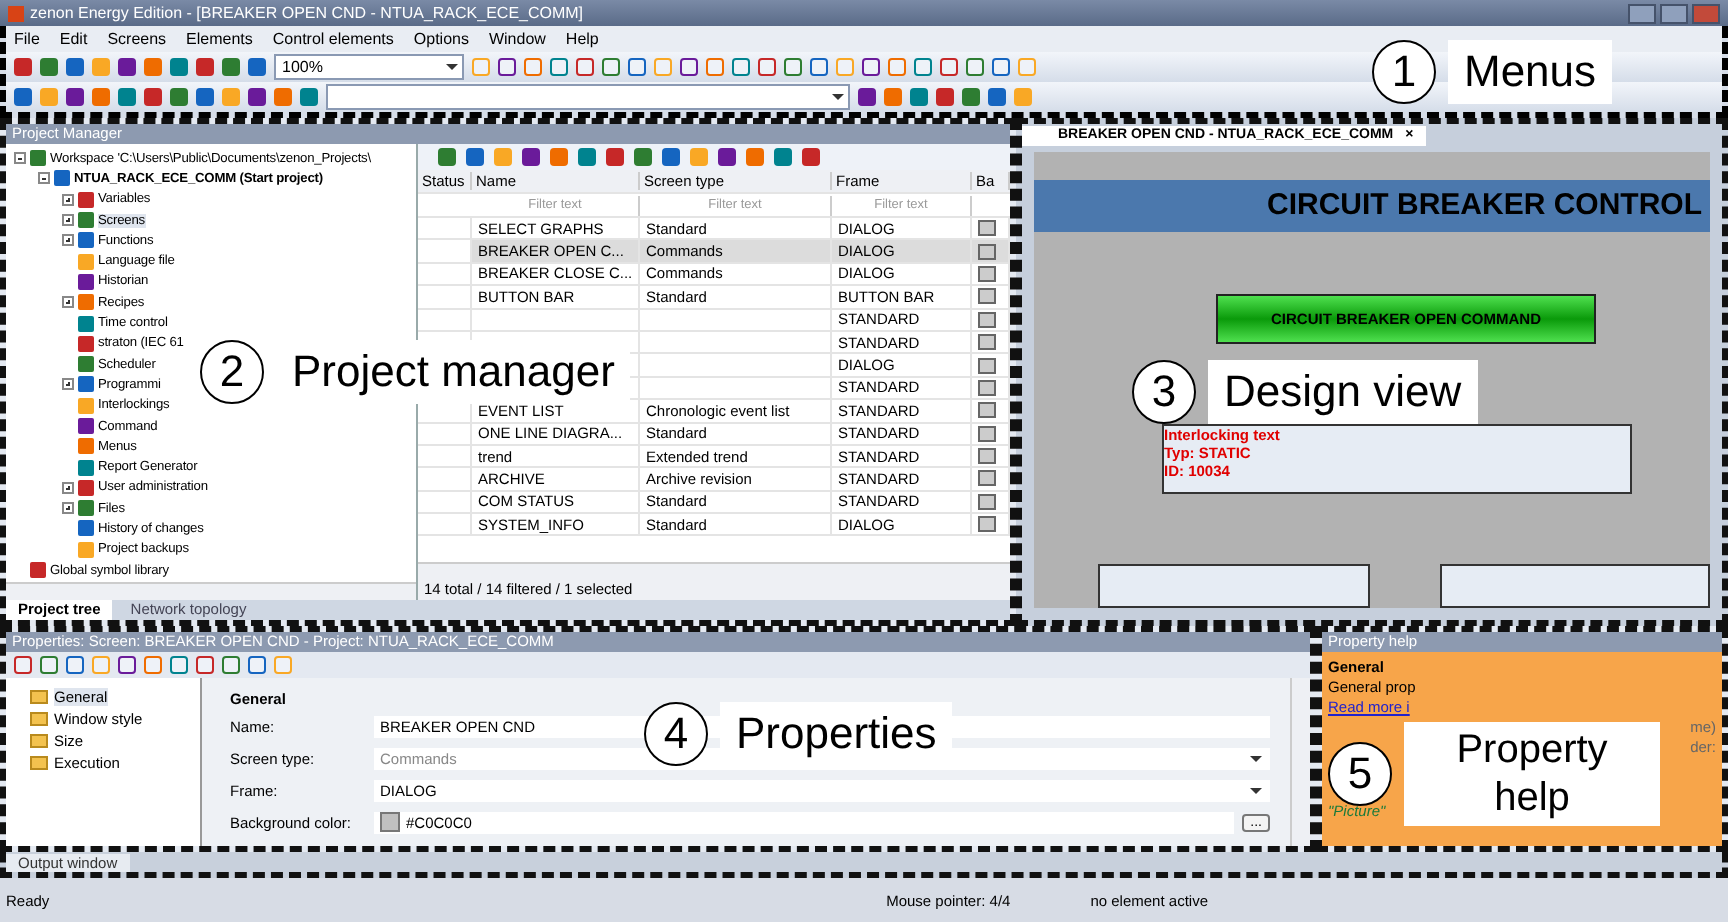  What do you see at coordinates (307, 13) in the screenshot?
I see `window-title: zenon Energy Edition - [BREAKER OPEN CND - NTUA_RACK_ECE_COMM]` at bounding box center [307, 13].